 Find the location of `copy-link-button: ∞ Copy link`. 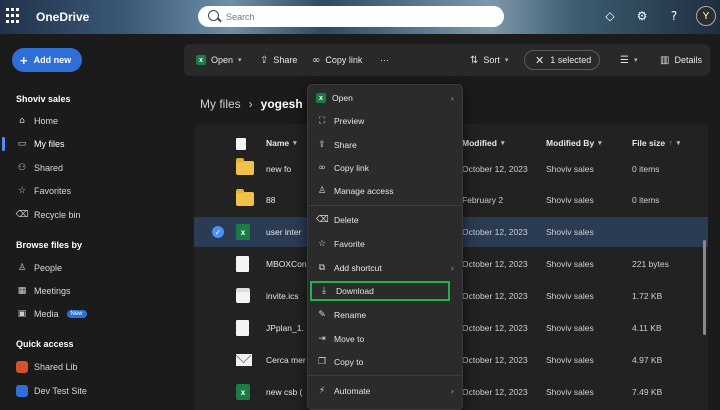

copy-link-button: ∞ Copy link is located at coordinates (337, 60).